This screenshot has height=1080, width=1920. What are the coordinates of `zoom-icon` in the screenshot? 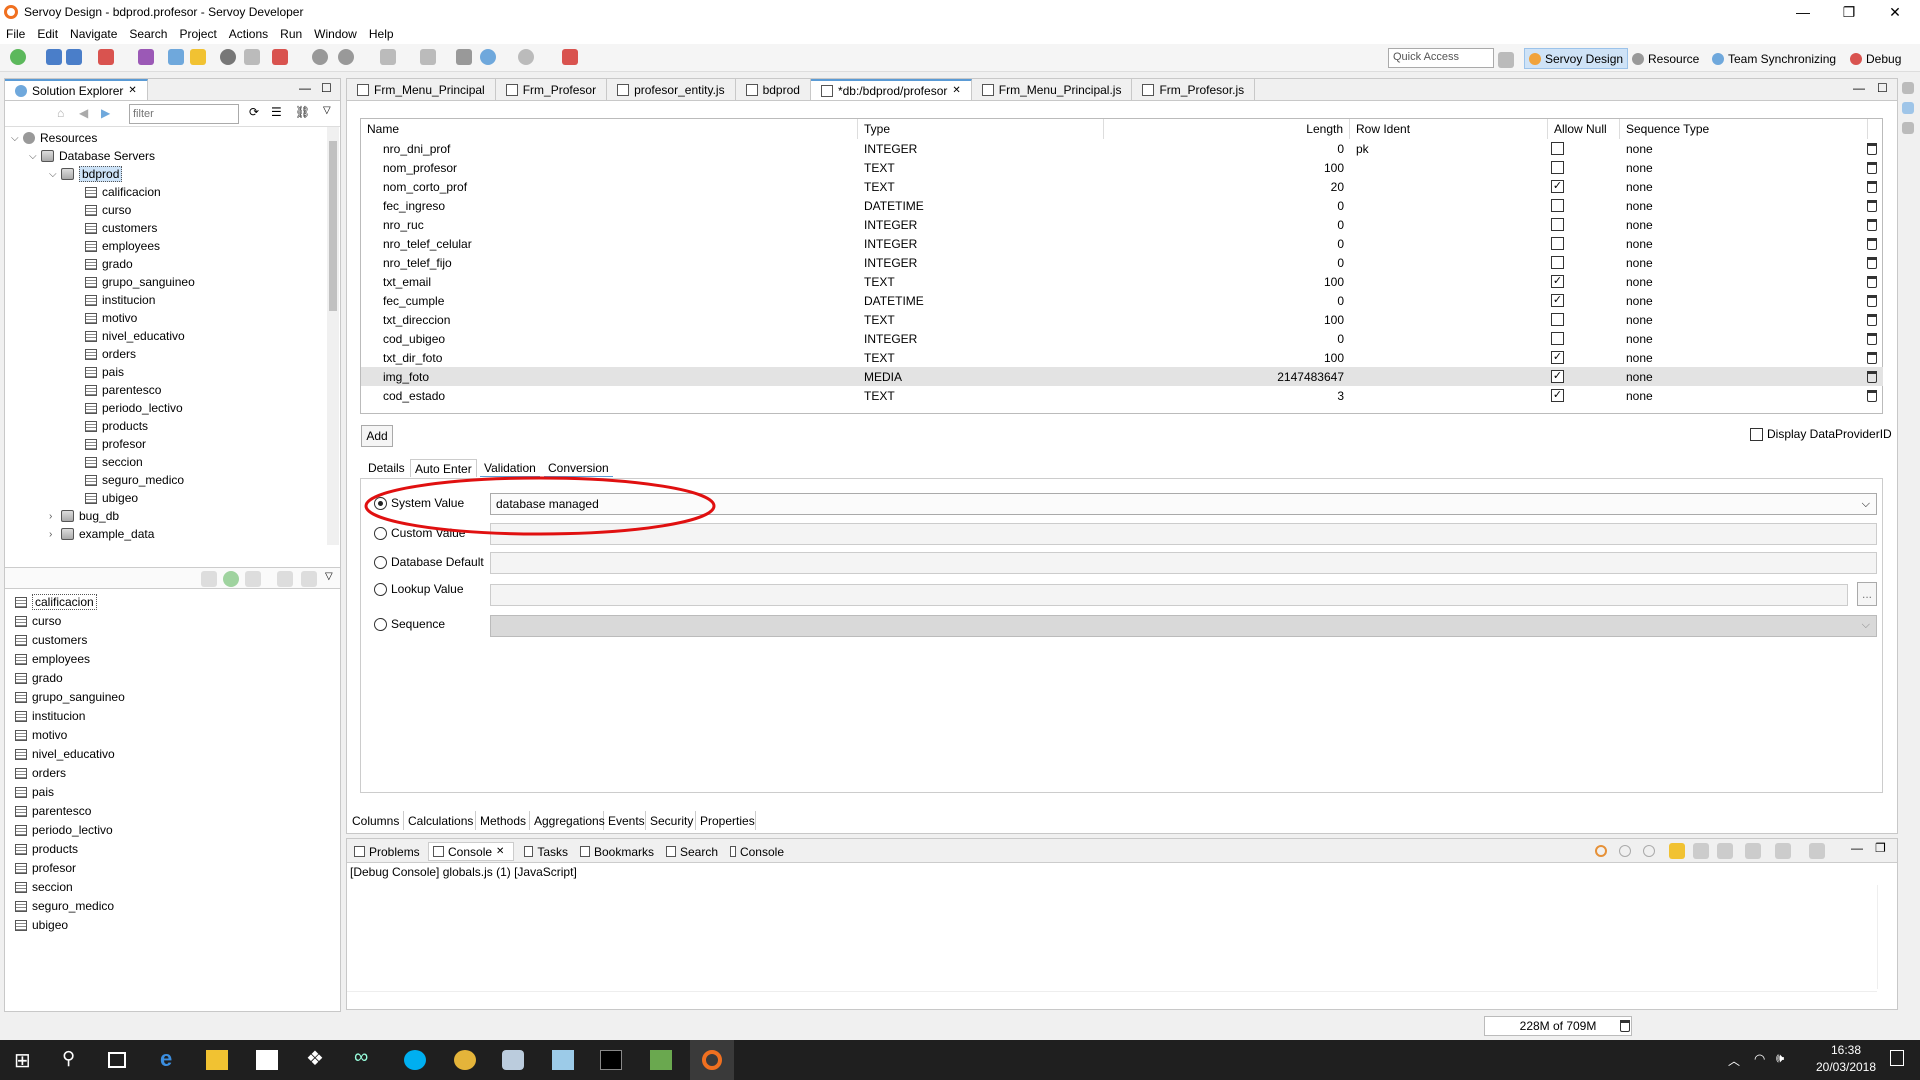 It's located at (320, 57).